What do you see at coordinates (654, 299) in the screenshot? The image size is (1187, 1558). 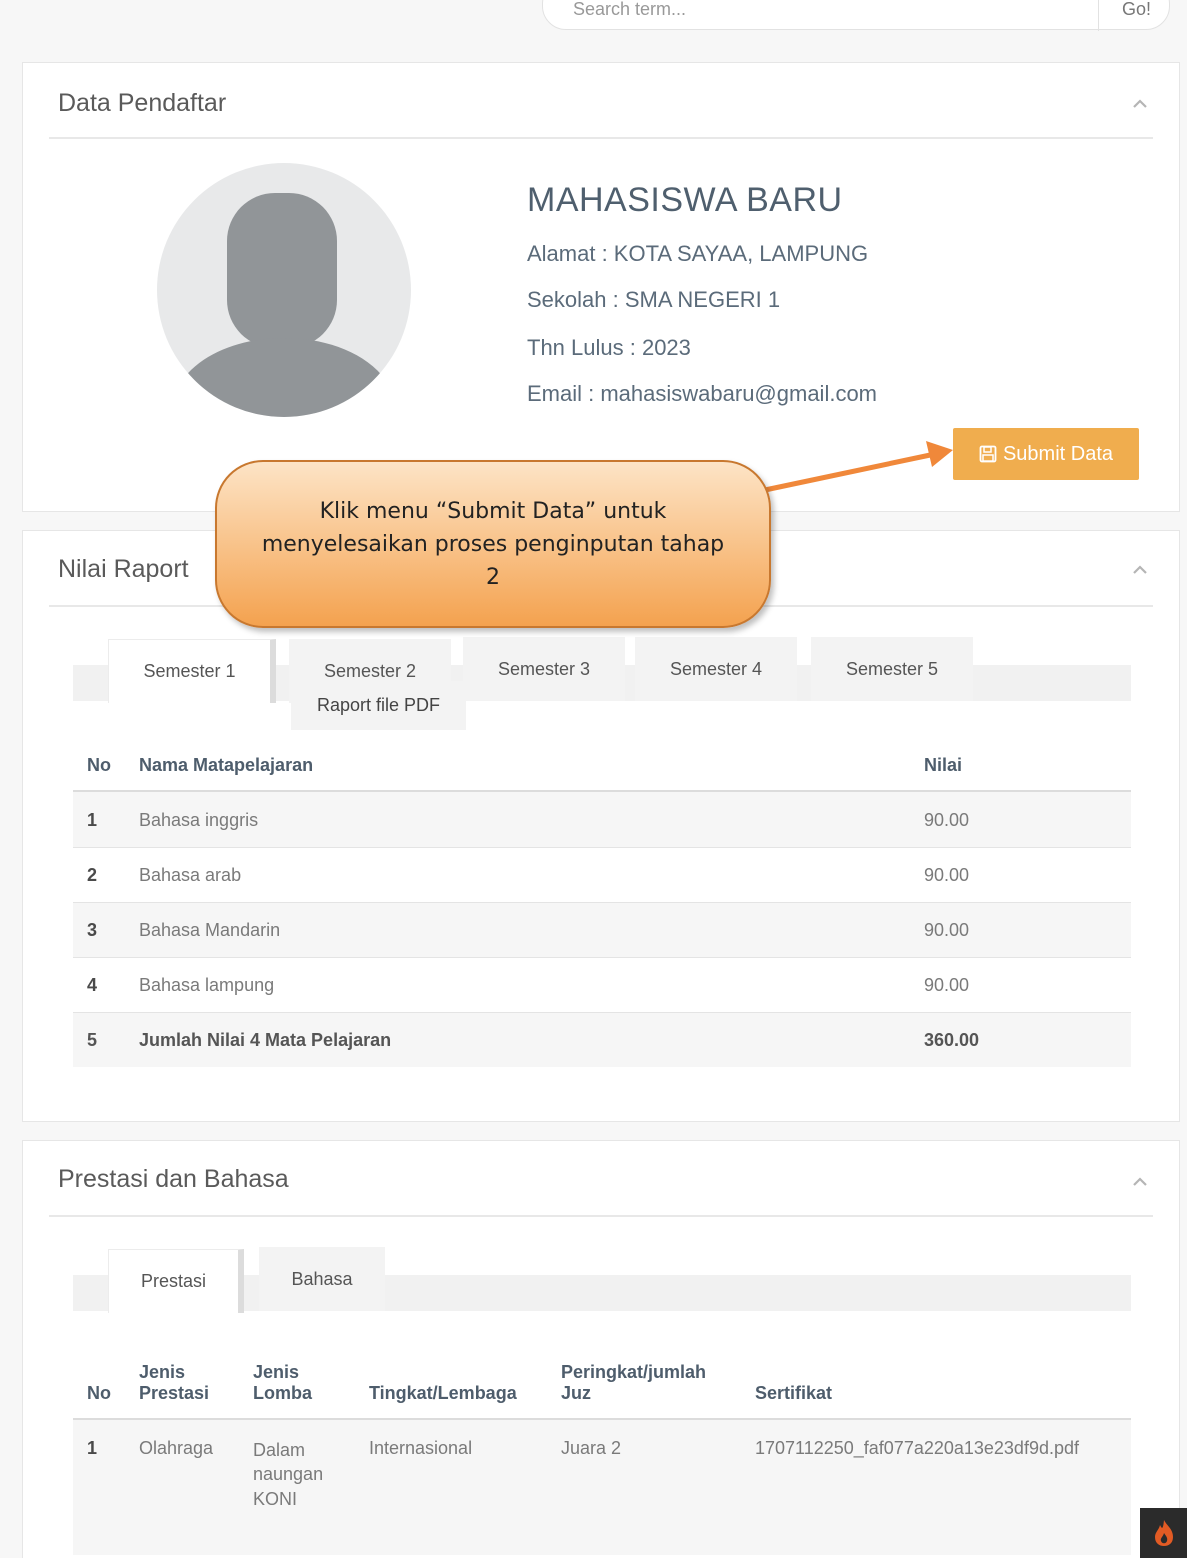 I see `profile-sekolah: Sekolah : SMA NEGERI 1` at bounding box center [654, 299].